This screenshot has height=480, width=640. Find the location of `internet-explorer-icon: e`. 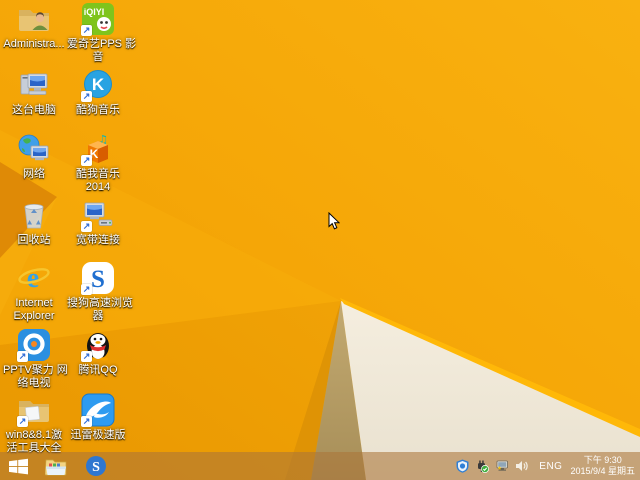

internet-explorer-icon: e is located at coordinates (34, 278).